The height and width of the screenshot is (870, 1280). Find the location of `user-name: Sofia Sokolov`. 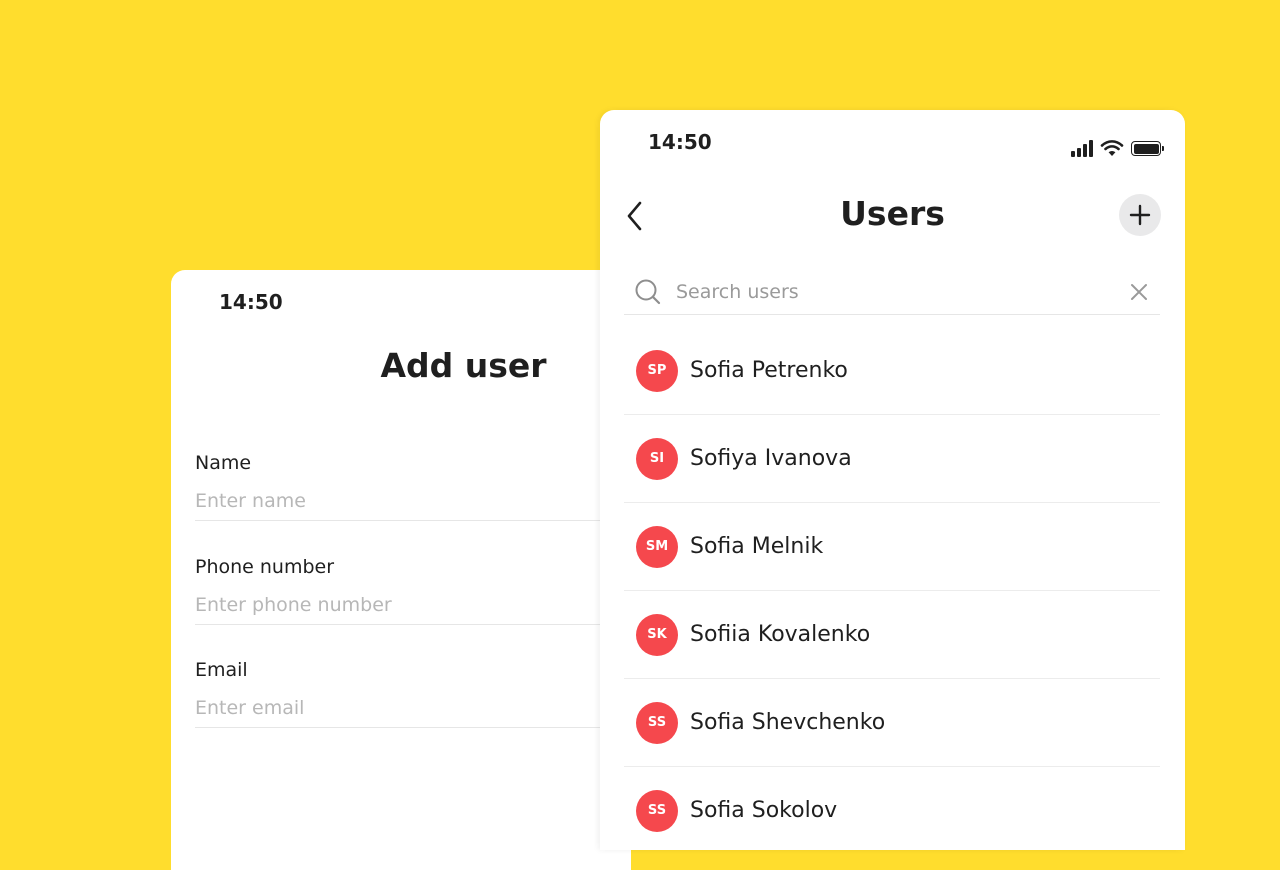

user-name: Sofia Sokolov is located at coordinates (764, 810).